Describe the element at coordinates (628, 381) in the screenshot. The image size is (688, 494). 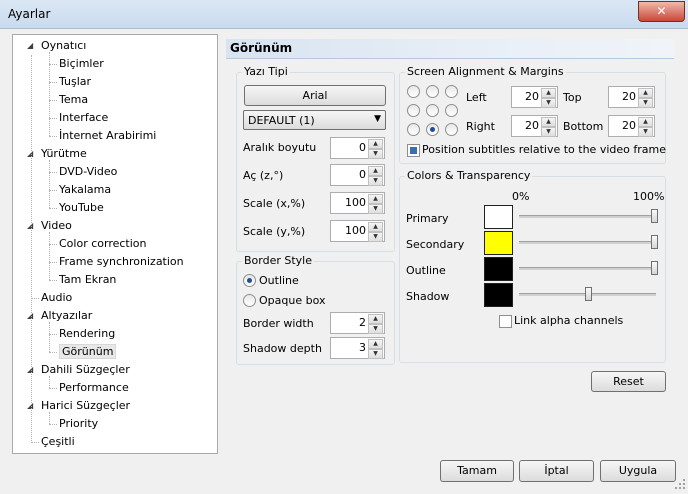
I see `reset-button: Reset` at that location.